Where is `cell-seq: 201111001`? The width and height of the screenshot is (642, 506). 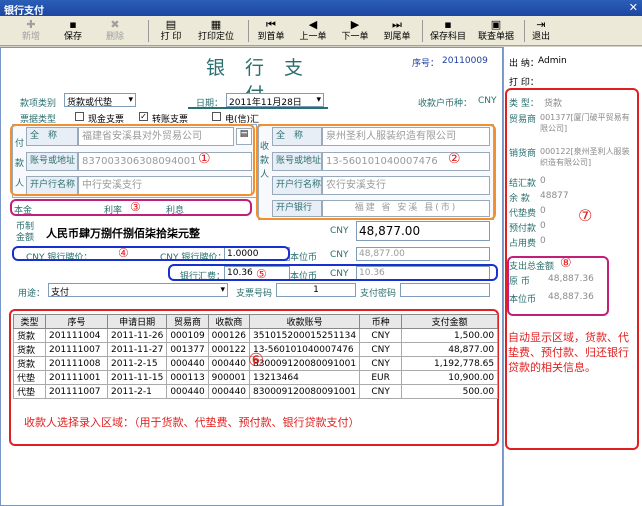
cell-seq: 201111001 is located at coordinates (76, 377).